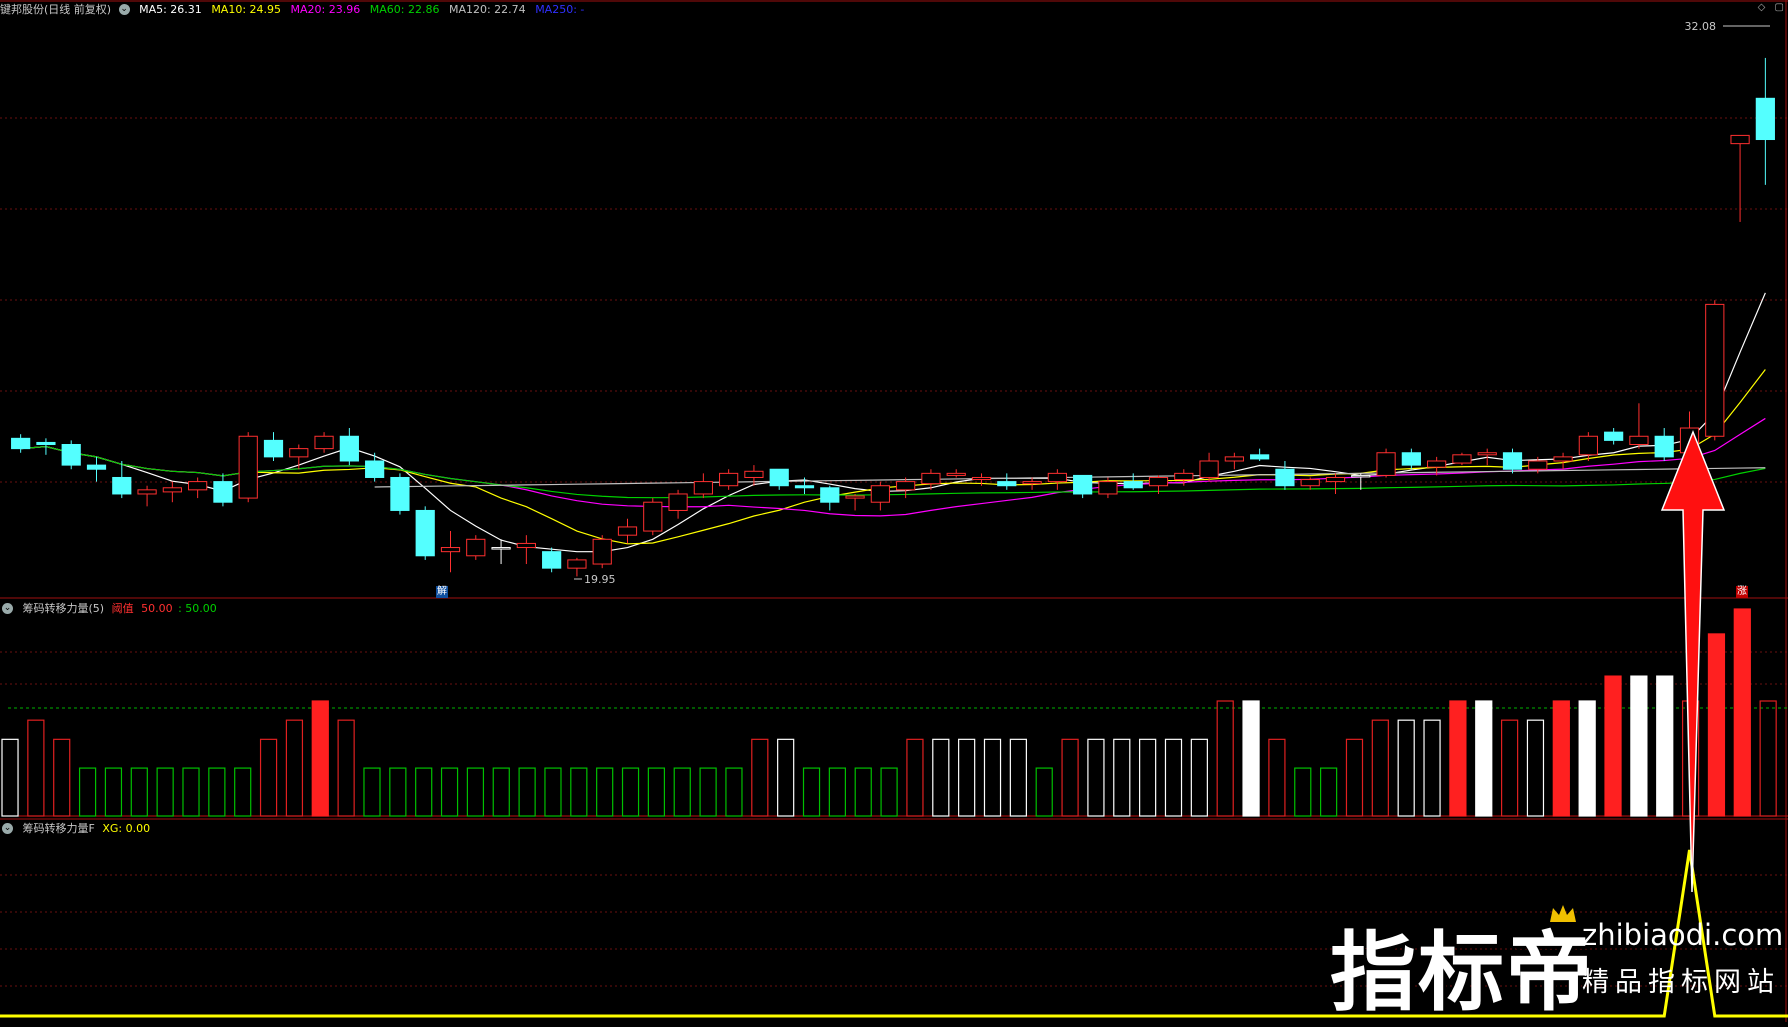 This screenshot has height=1027, width=1788. What do you see at coordinates (126, 828) in the screenshot?
I see `xg-value: XG: 0.00` at bounding box center [126, 828].